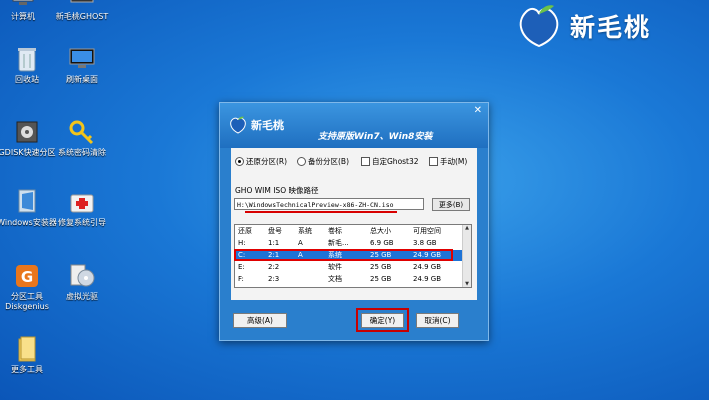 Image resolution: width=709 pixels, height=400 pixels. I want to click on column-header: 还原, so click(245, 231).